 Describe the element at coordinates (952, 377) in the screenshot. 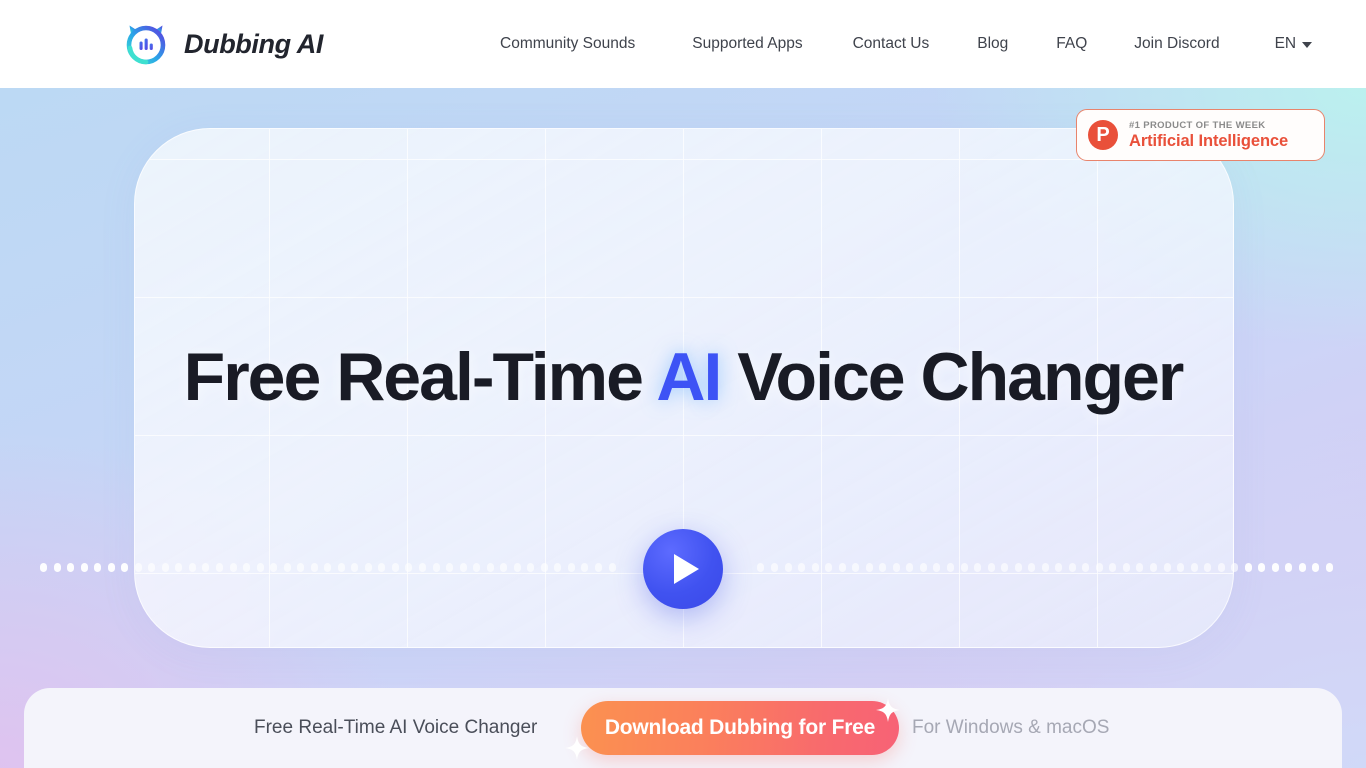

I see `headline-part-2: Voice Changer` at that location.